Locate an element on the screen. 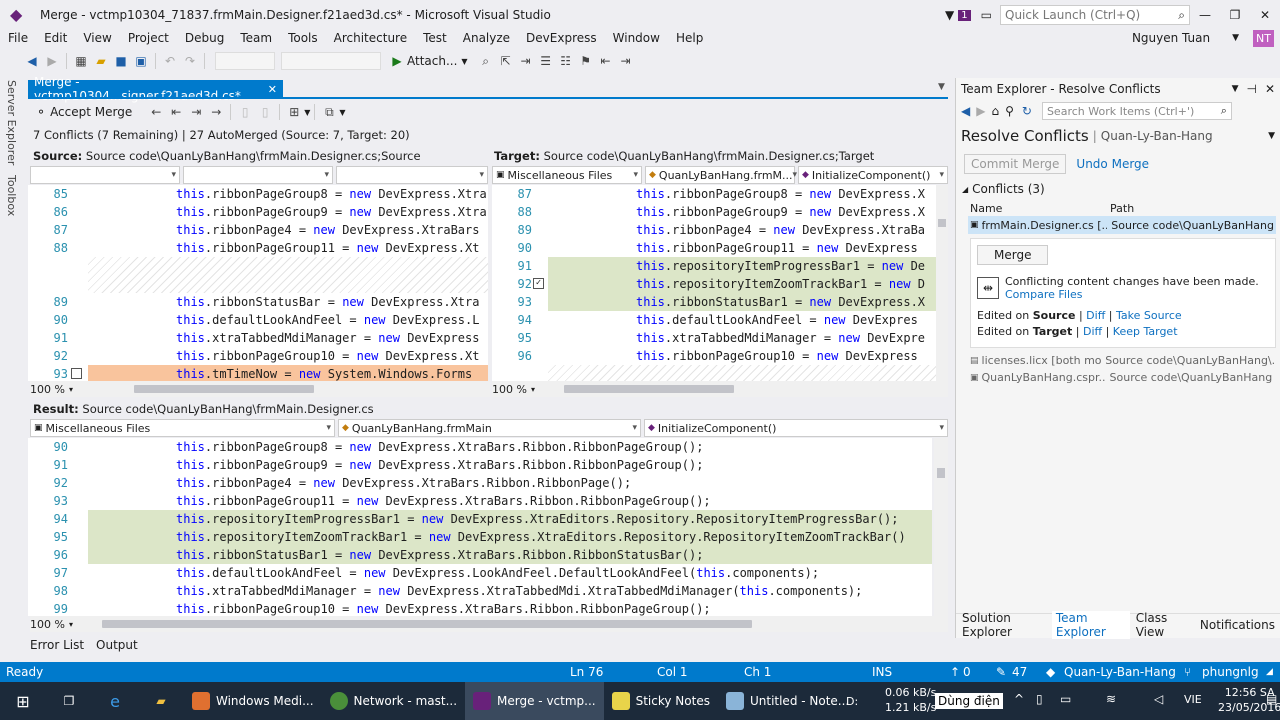 The height and width of the screenshot is (720, 1280). diff-source-link: Diff is located at coordinates (1095, 315).